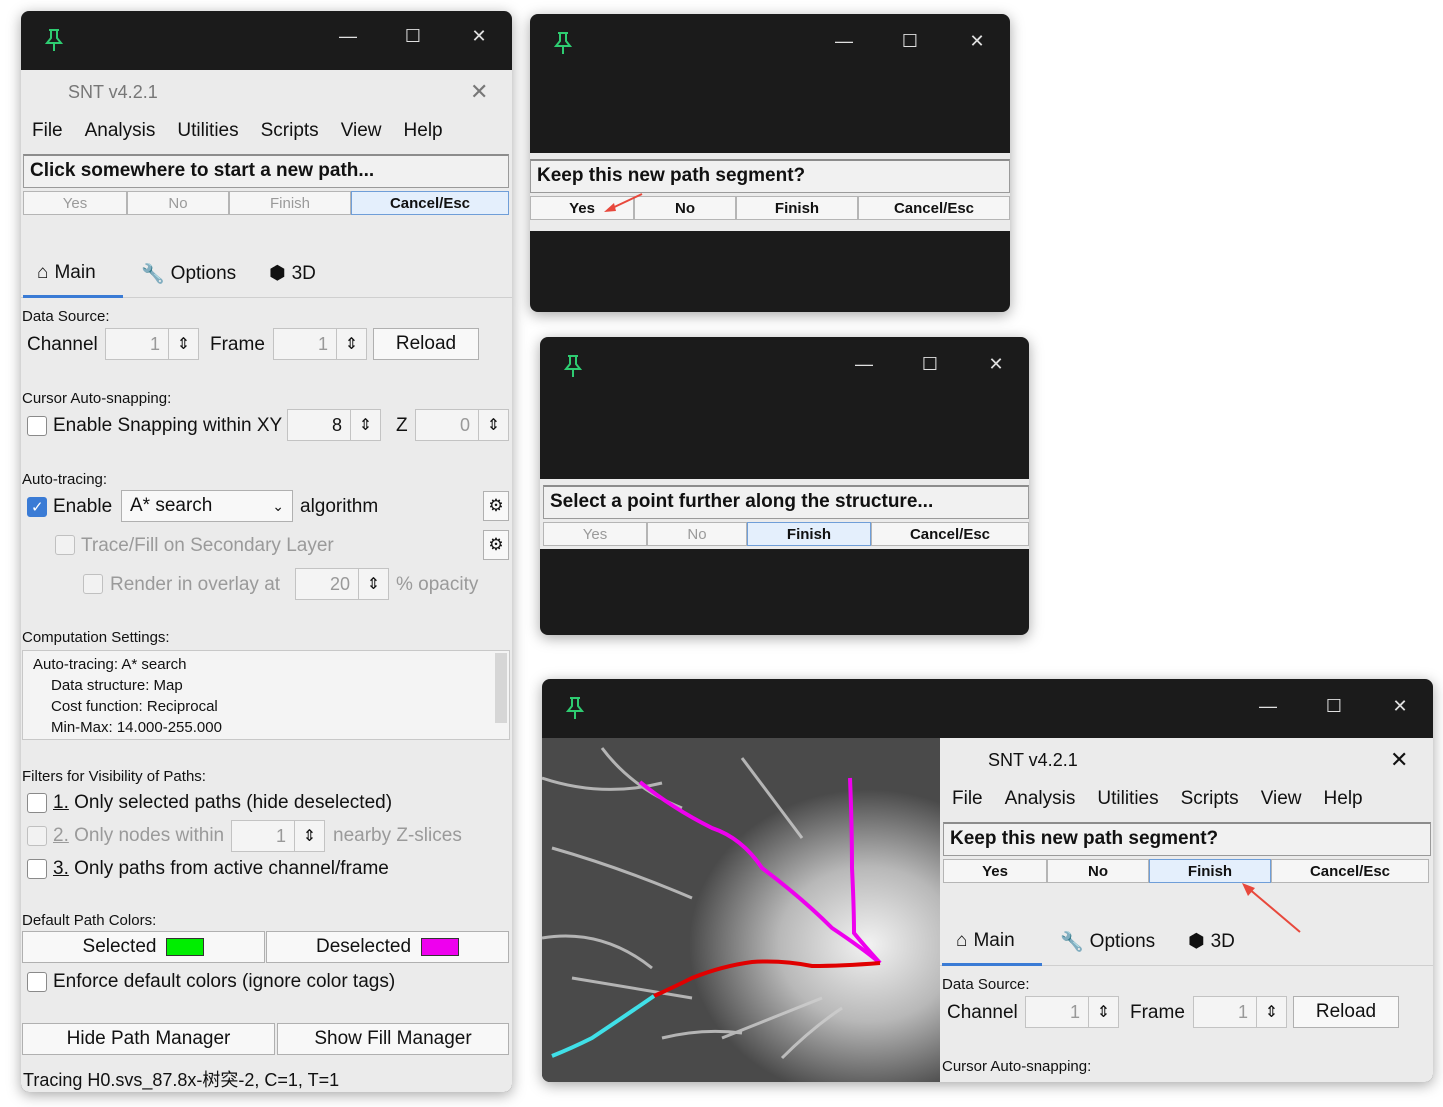  I want to click on panel-close-icon: ✕, so click(479, 92).